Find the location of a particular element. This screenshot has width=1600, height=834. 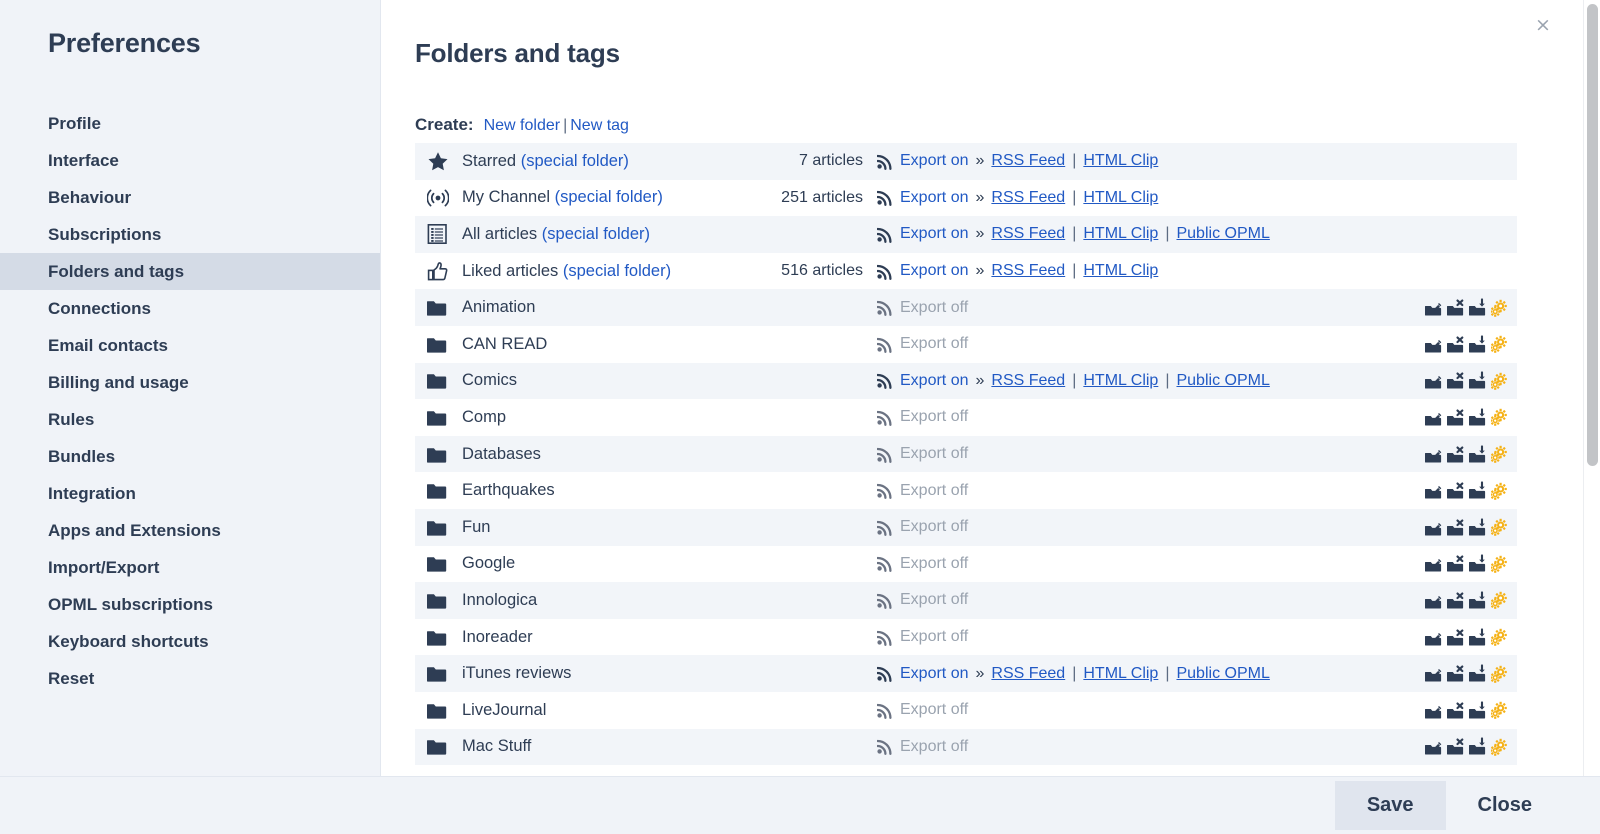

folder-row: Mac Stuff Export off is located at coordinates (966, 747).